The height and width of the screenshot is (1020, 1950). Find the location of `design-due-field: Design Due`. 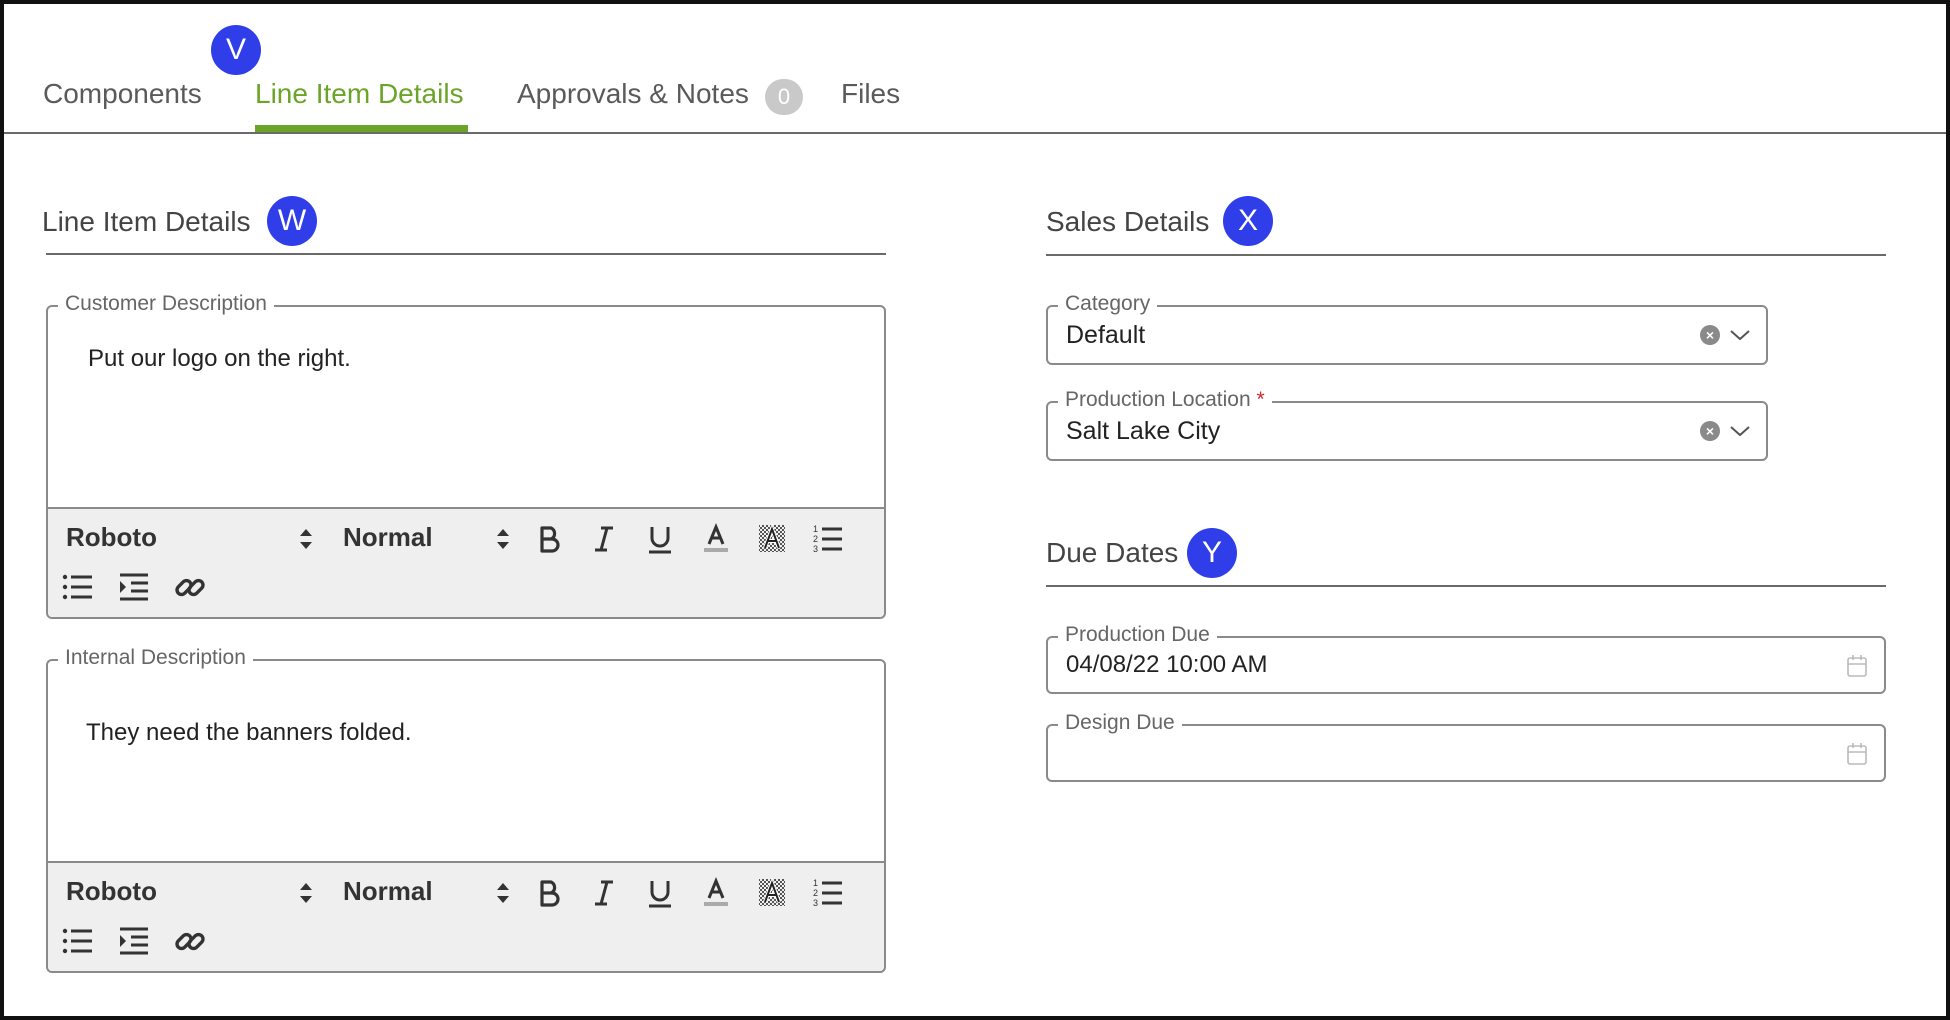

design-due-field: Design Due is located at coordinates (1466, 746).